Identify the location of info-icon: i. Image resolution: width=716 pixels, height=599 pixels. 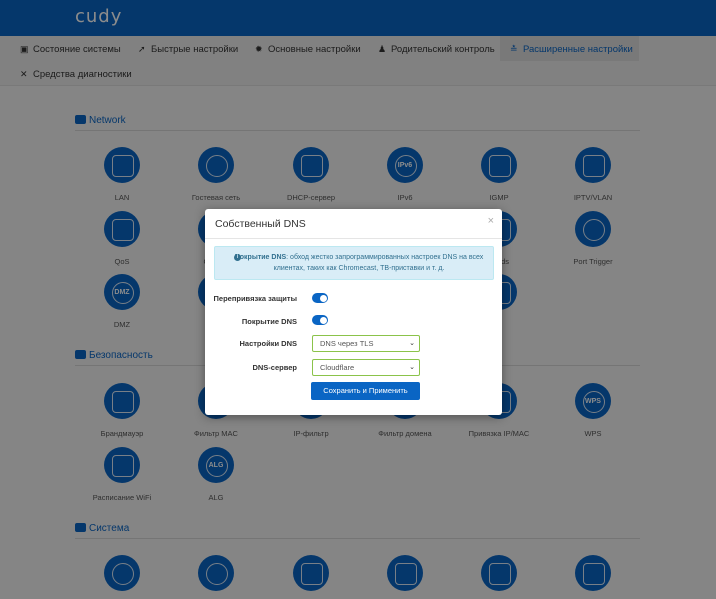
(237, 257).